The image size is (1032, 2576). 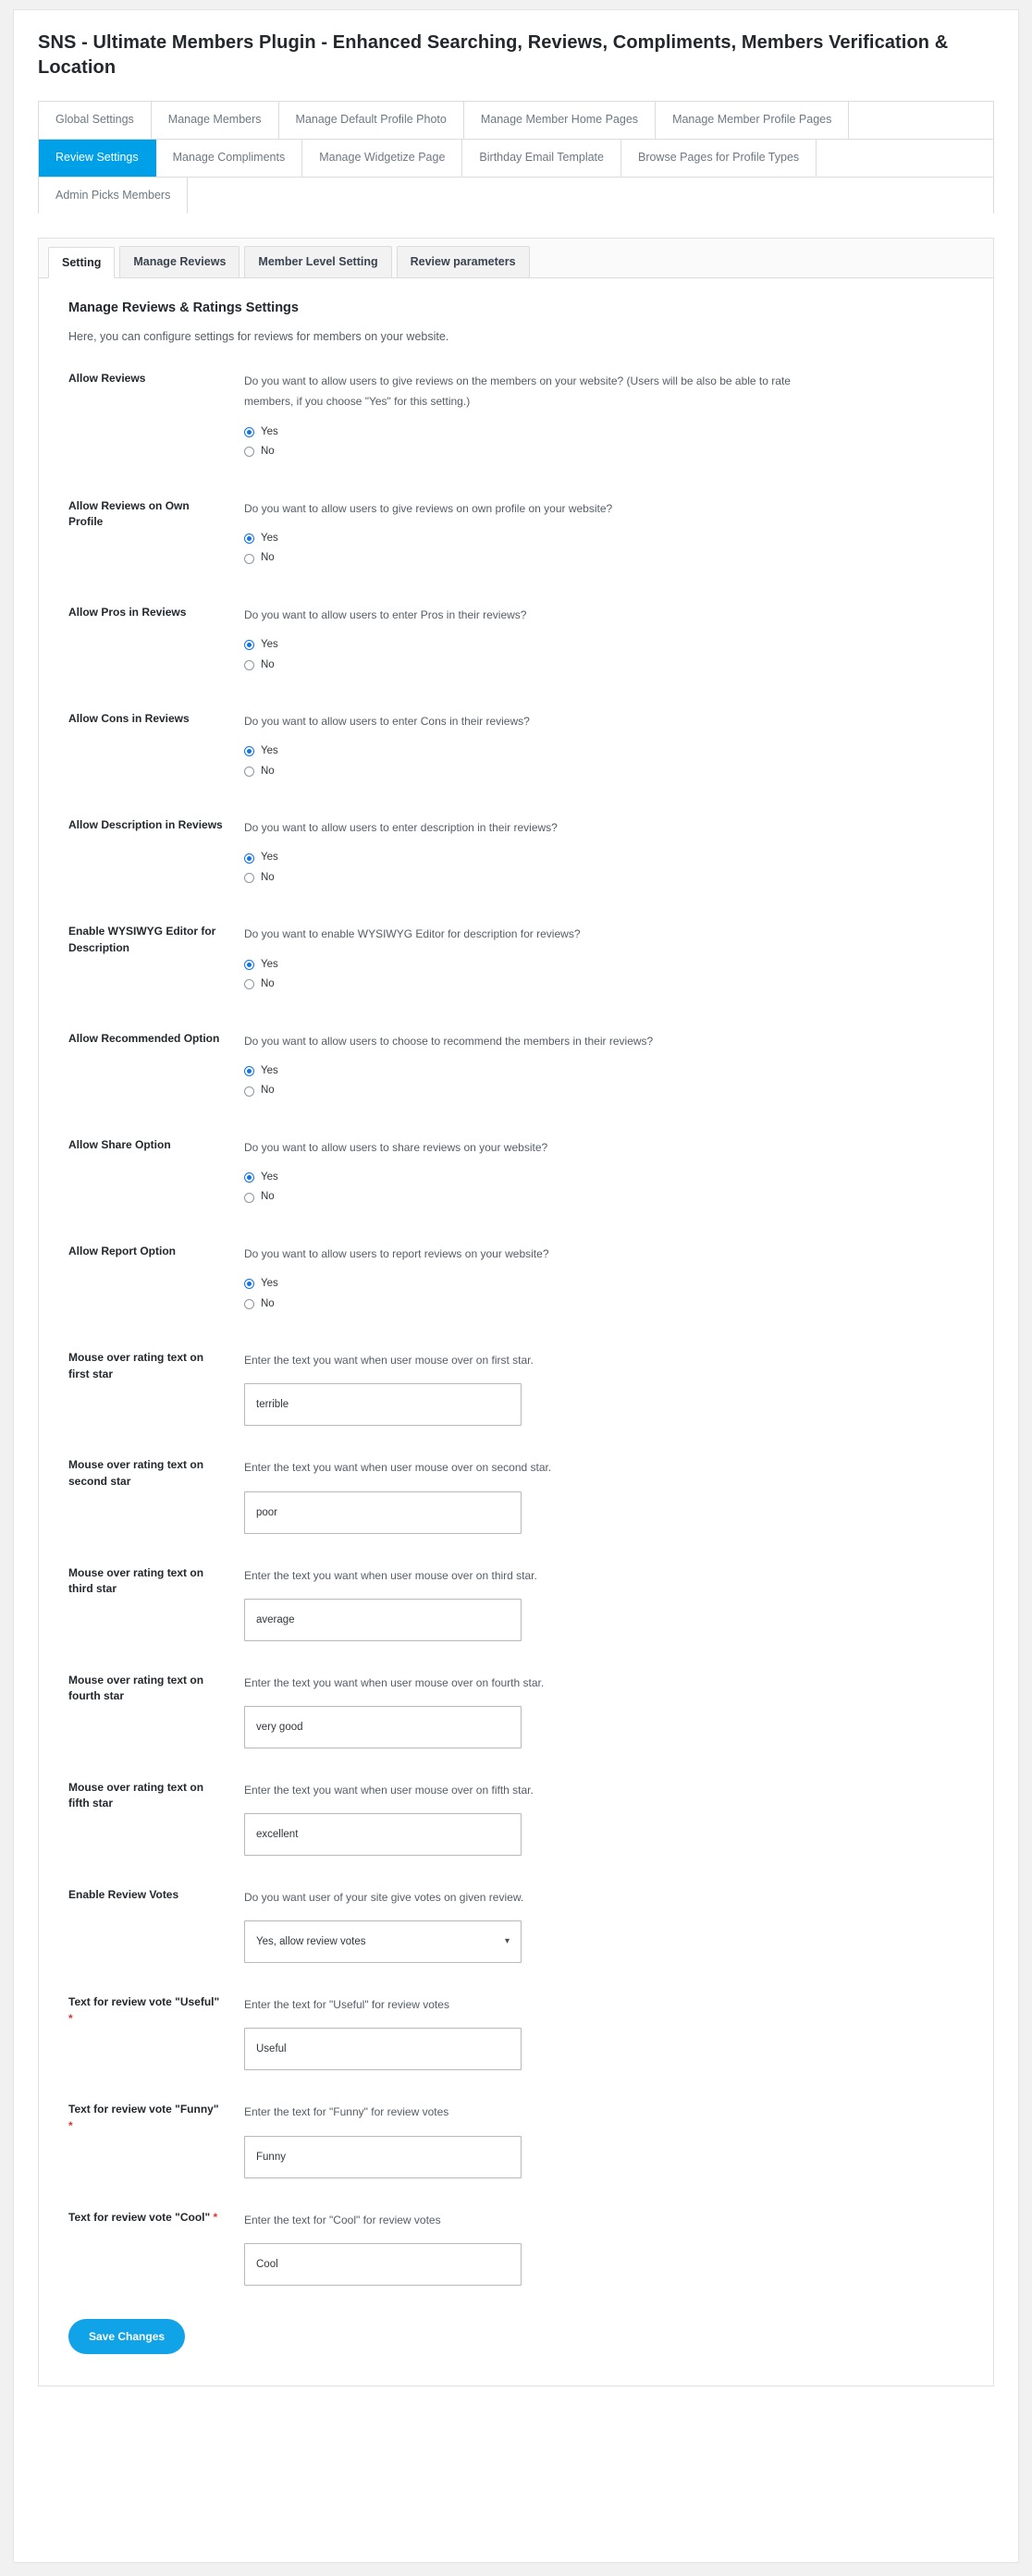 I want to click on primary-tab-manage-widgetize-page: Manage Widgetize Page, so click(x=382, y=158).